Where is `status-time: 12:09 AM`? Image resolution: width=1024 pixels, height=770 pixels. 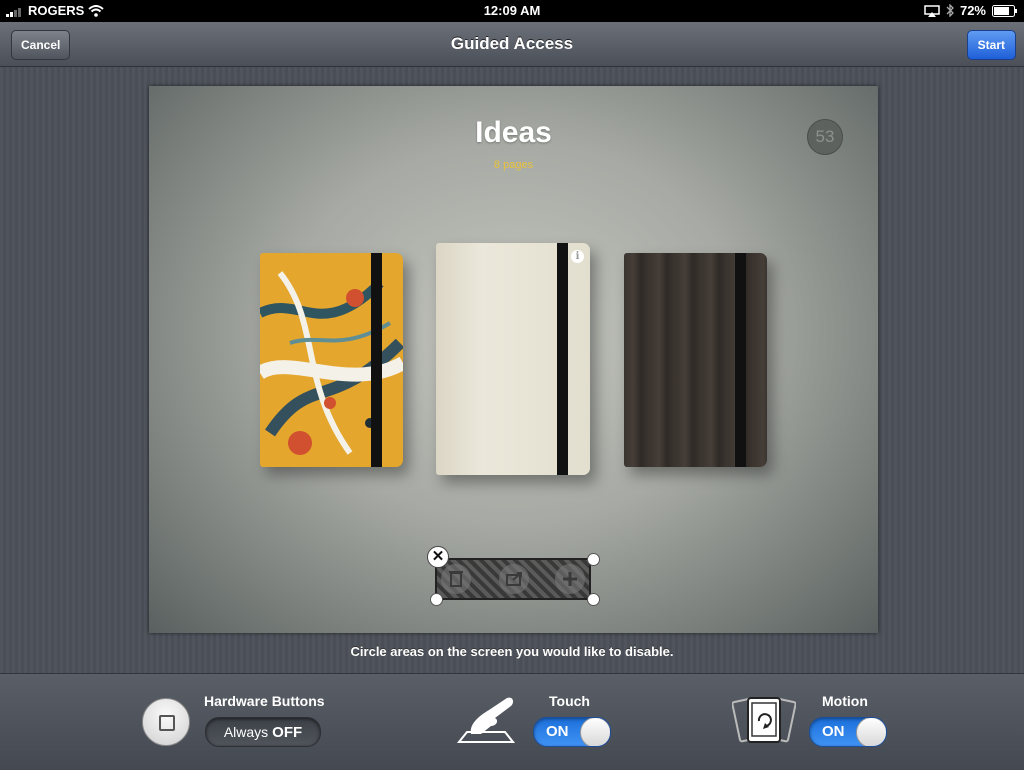
status-time: 12:09 AM is located at coordinates (512, 10).